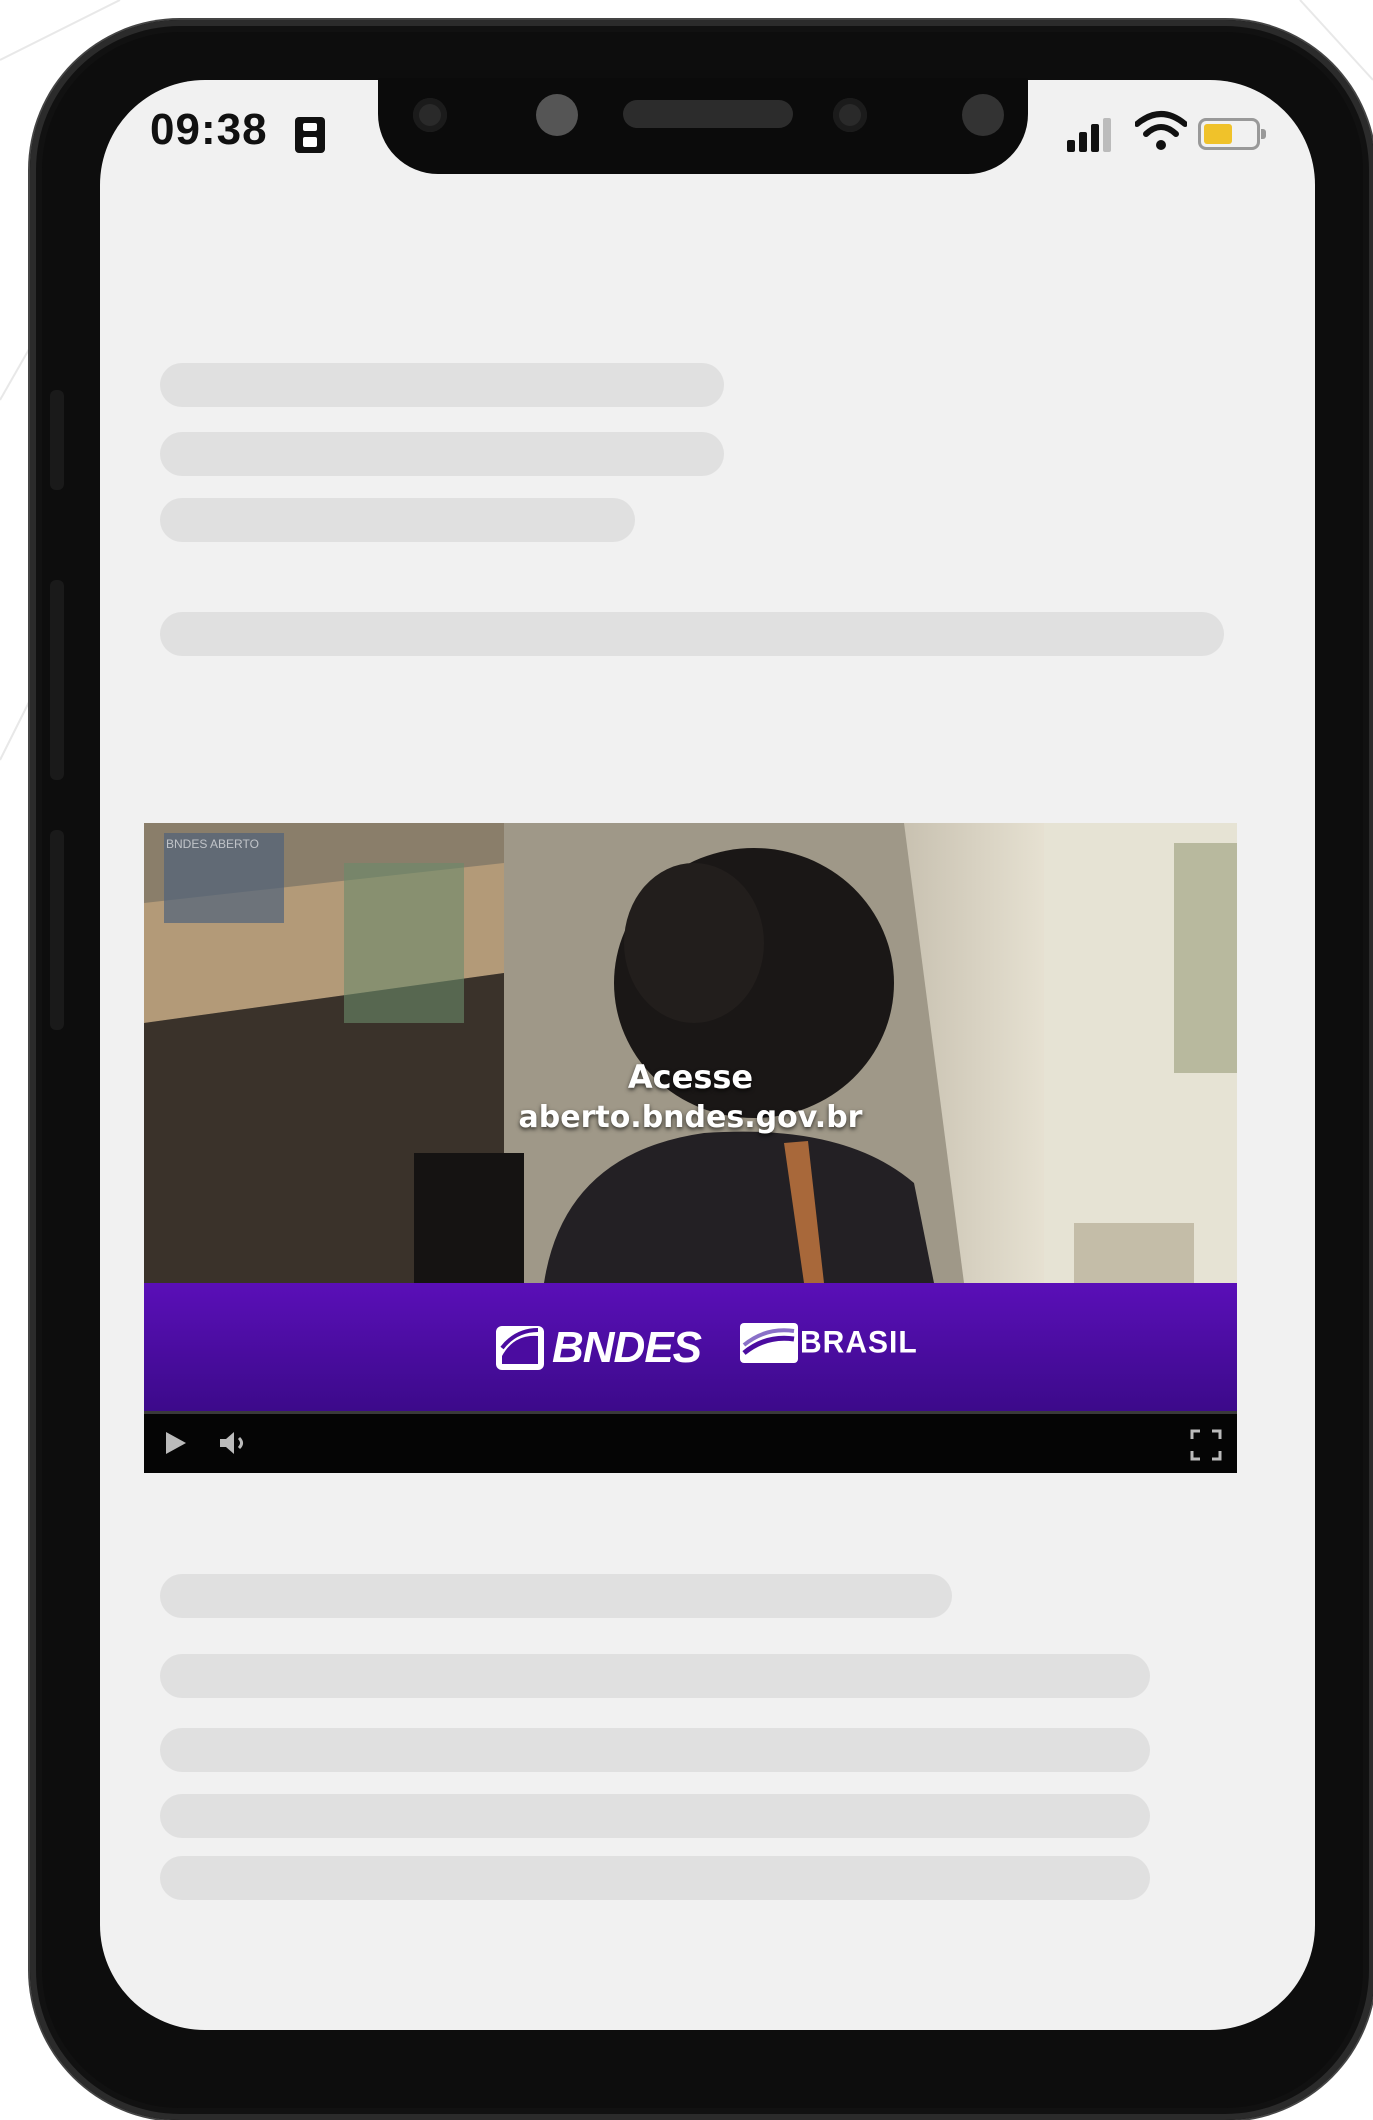 This screenshot has height=2120, width=1373. I want to click on phone-volume-down-button, so click(57, 930).